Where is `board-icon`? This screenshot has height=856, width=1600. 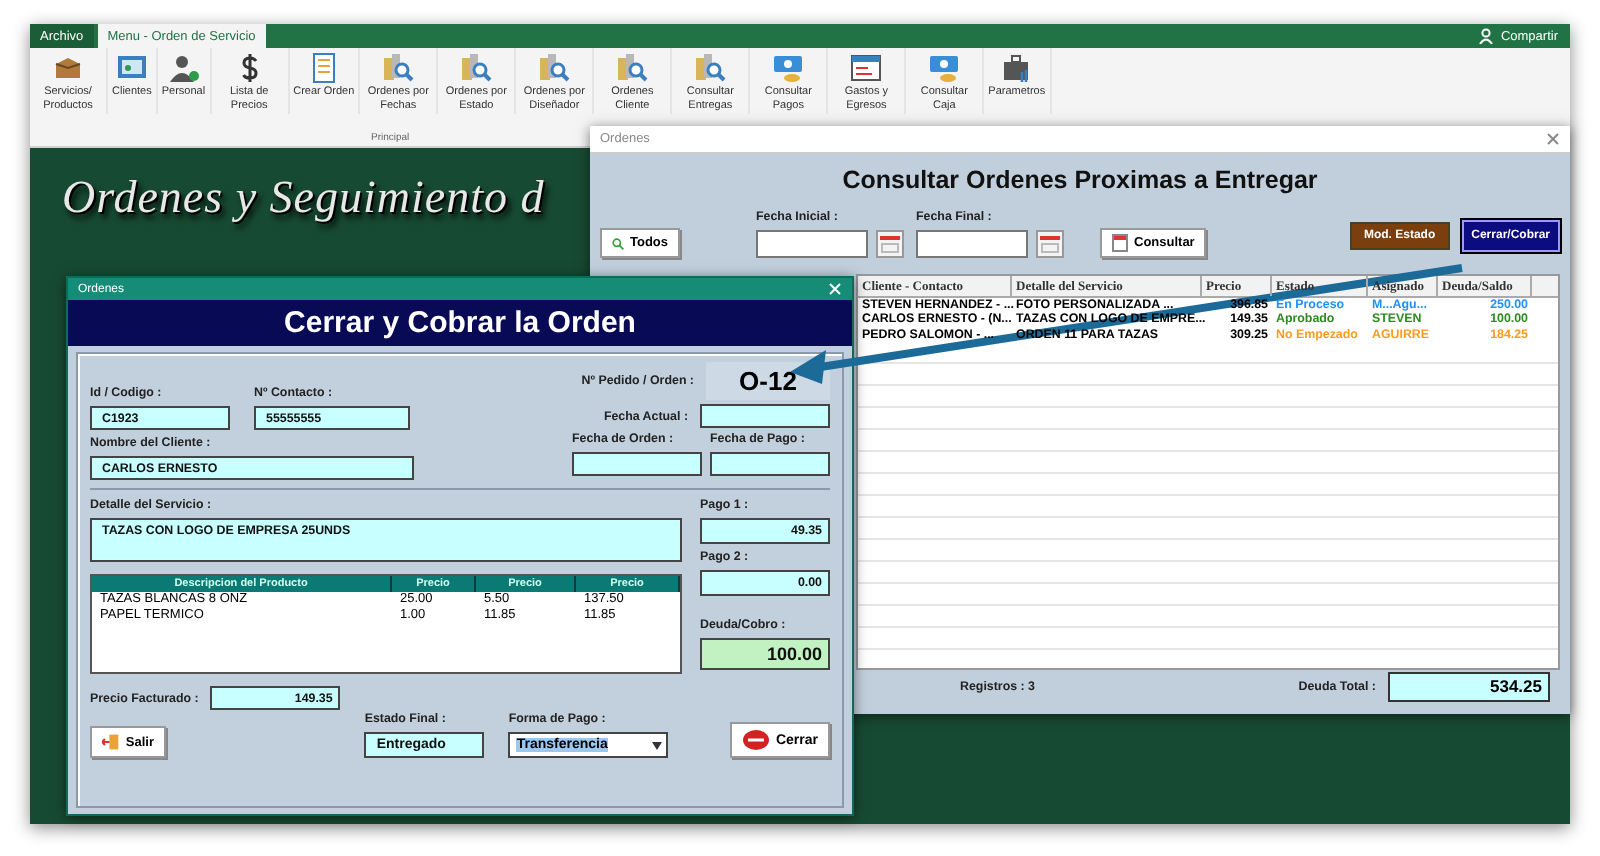 board-icon is located at coordinates (131, 68).